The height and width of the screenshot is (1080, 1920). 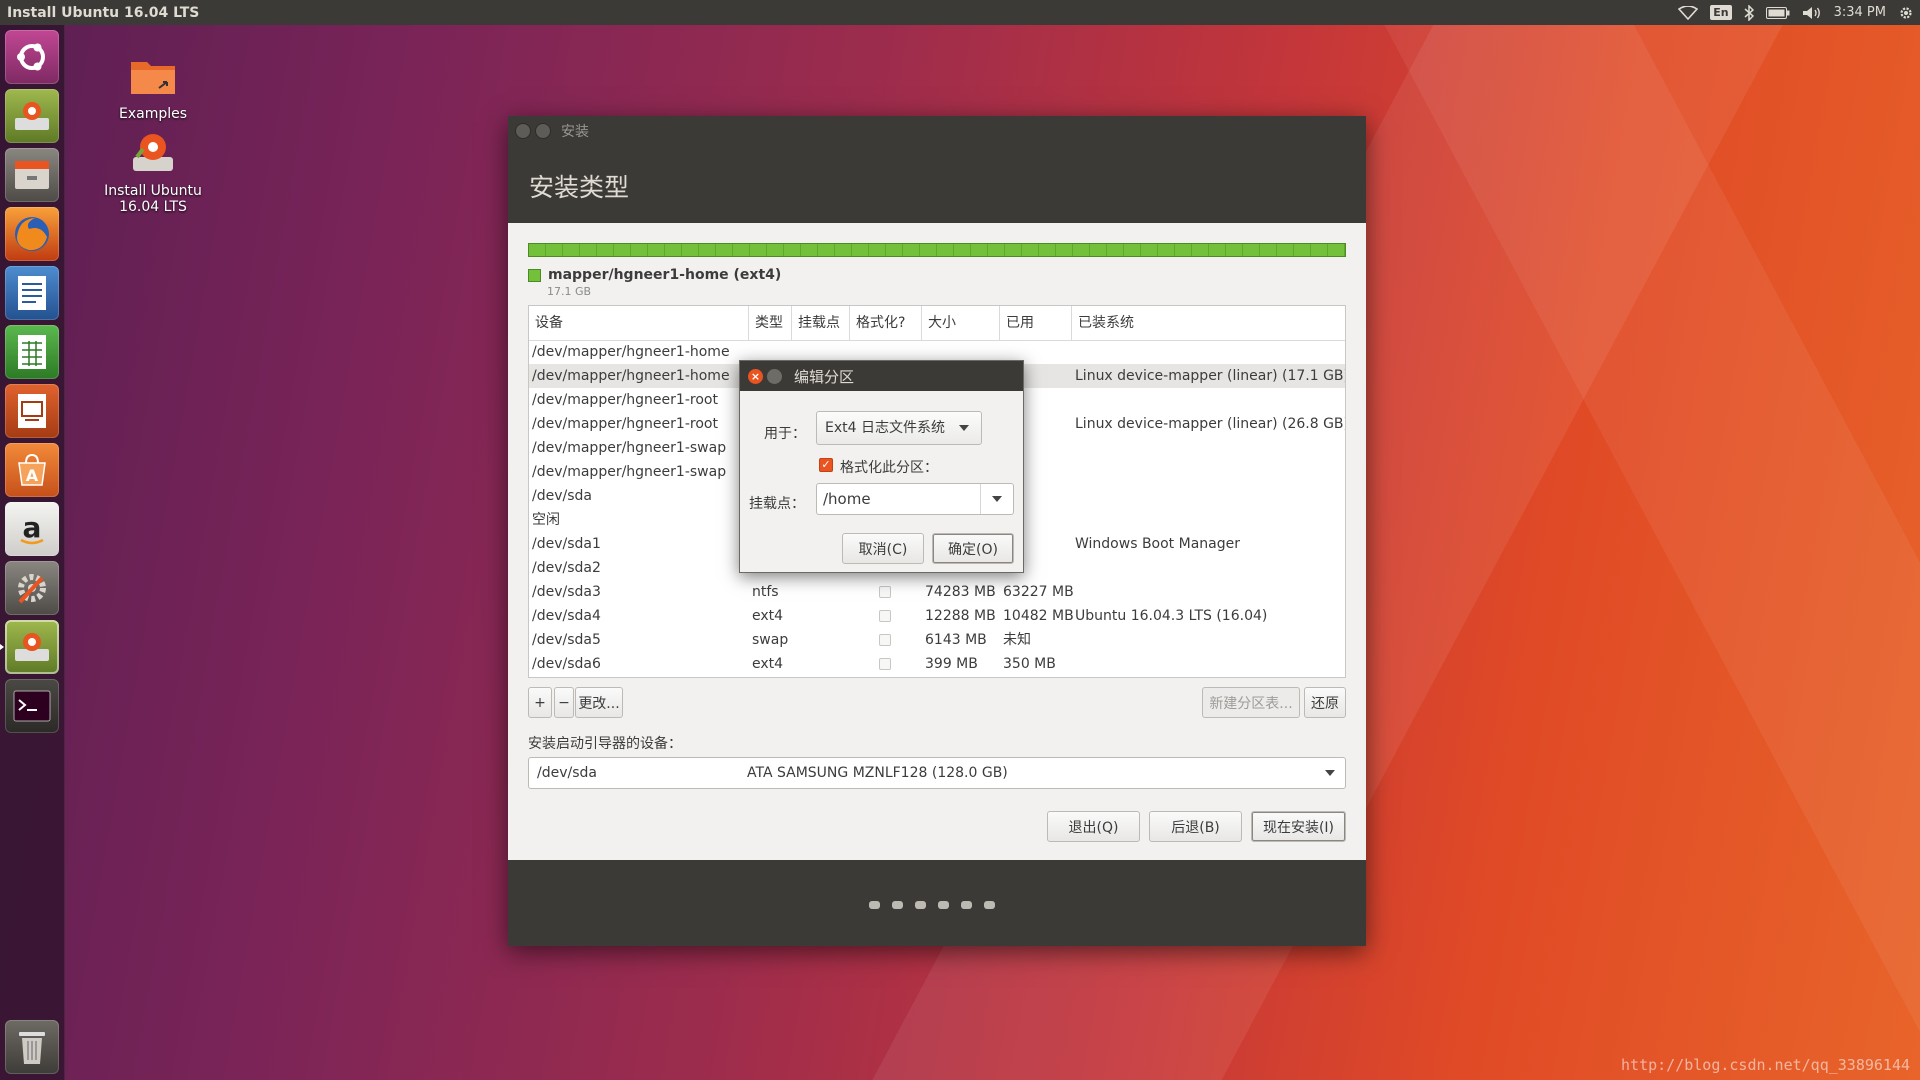 What do you see at coordinates (546, 520) in the screenshot?
I see `cell-device: 空闲` at bounding box center [546, 520].